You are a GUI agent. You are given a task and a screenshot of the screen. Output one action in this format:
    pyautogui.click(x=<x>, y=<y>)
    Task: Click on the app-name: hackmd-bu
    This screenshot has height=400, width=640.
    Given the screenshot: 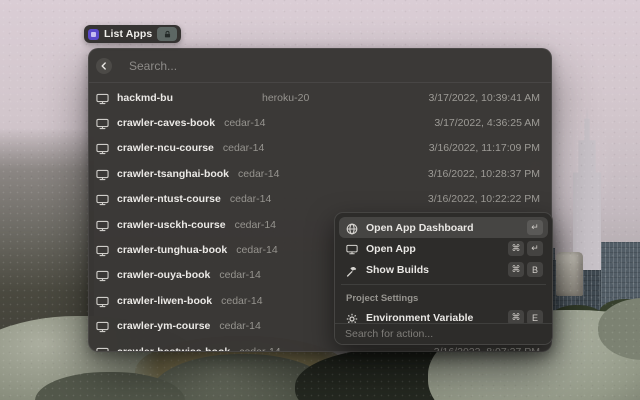 What is the action you would take?
    pyautogui.click(x=145, y=97)
    